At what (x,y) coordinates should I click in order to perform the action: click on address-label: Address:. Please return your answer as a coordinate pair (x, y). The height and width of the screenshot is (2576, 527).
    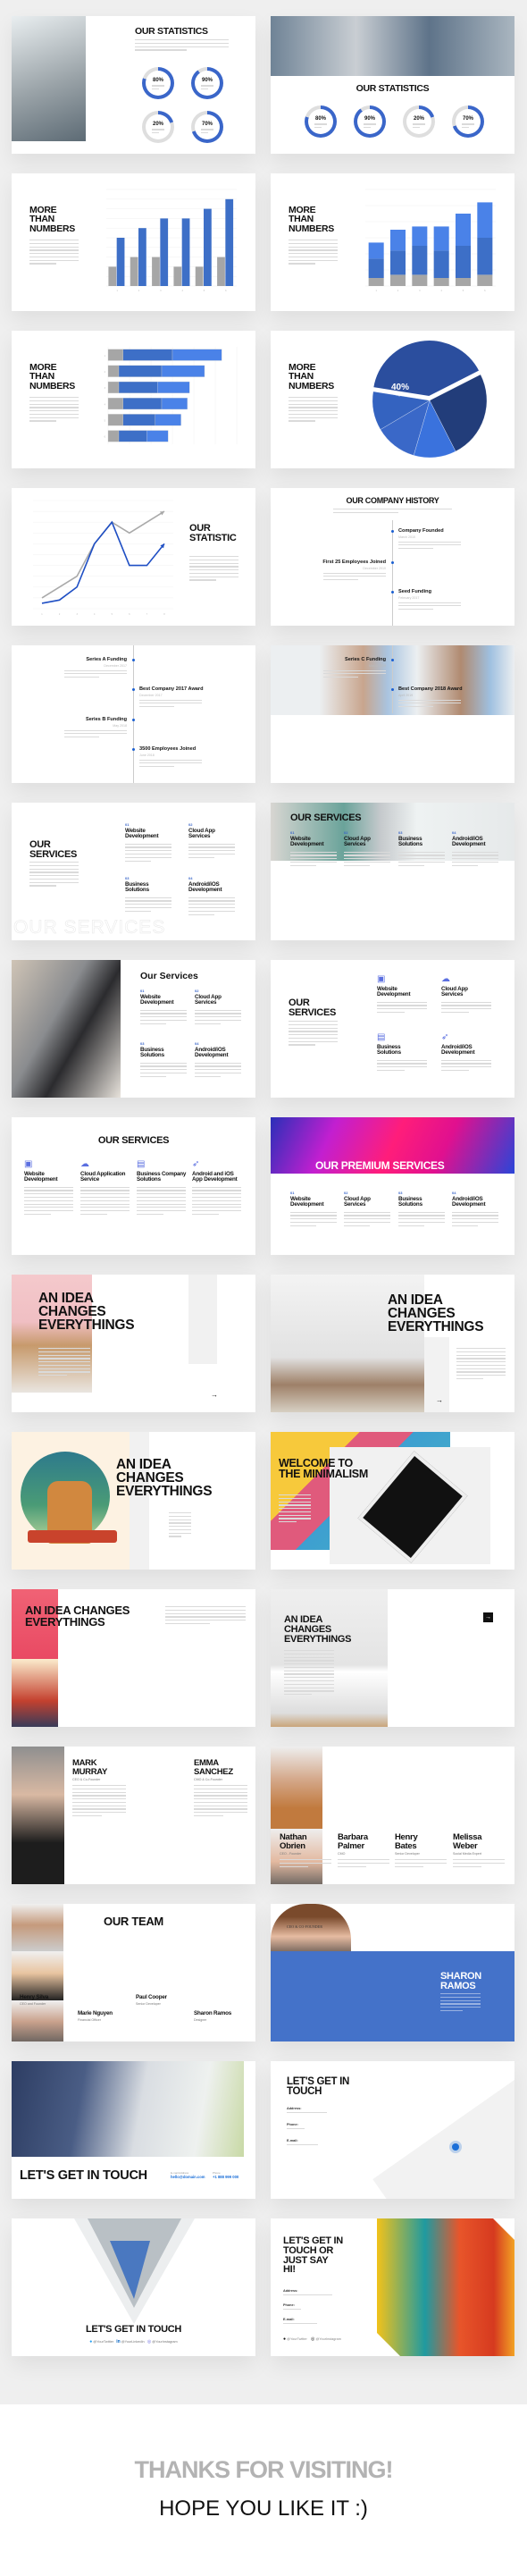
    Looking at the image, I should click on (290, 2291).